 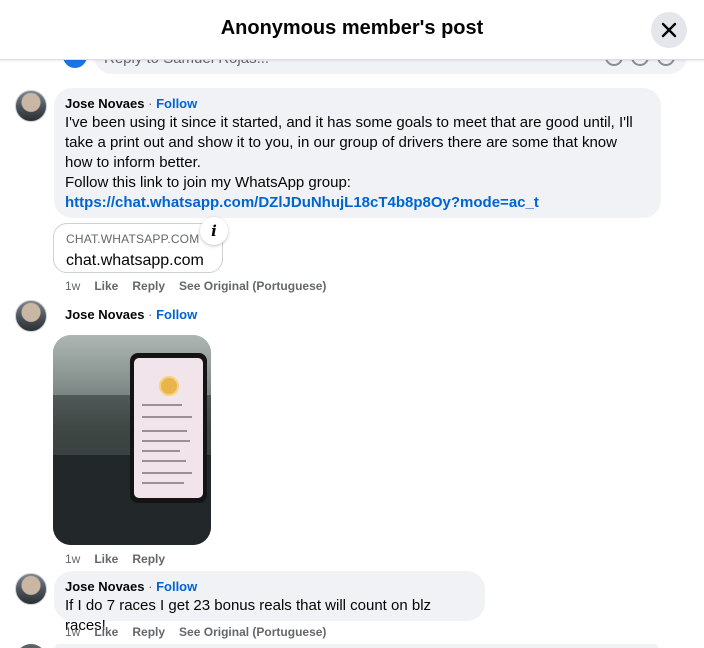 What do you see at coordinates (133, 239) in the screenshot?
I see `link-domain: CHAT.WHATSAPP.COM` at bounding box center [133, 239].